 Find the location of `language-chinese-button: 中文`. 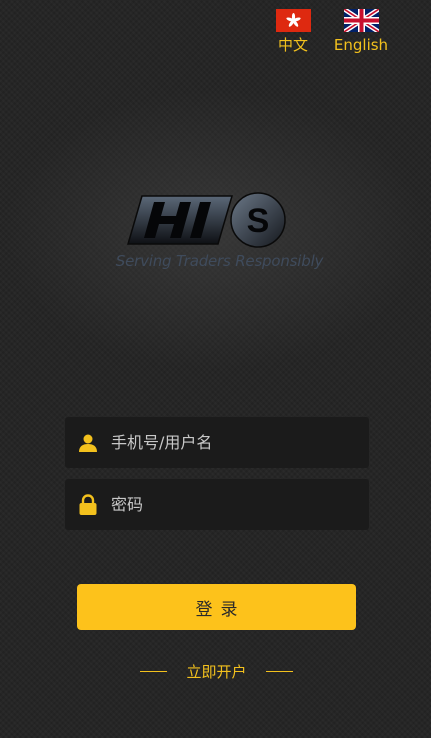

language-chinese-button: 中文 is located at coordinates (293, 31).